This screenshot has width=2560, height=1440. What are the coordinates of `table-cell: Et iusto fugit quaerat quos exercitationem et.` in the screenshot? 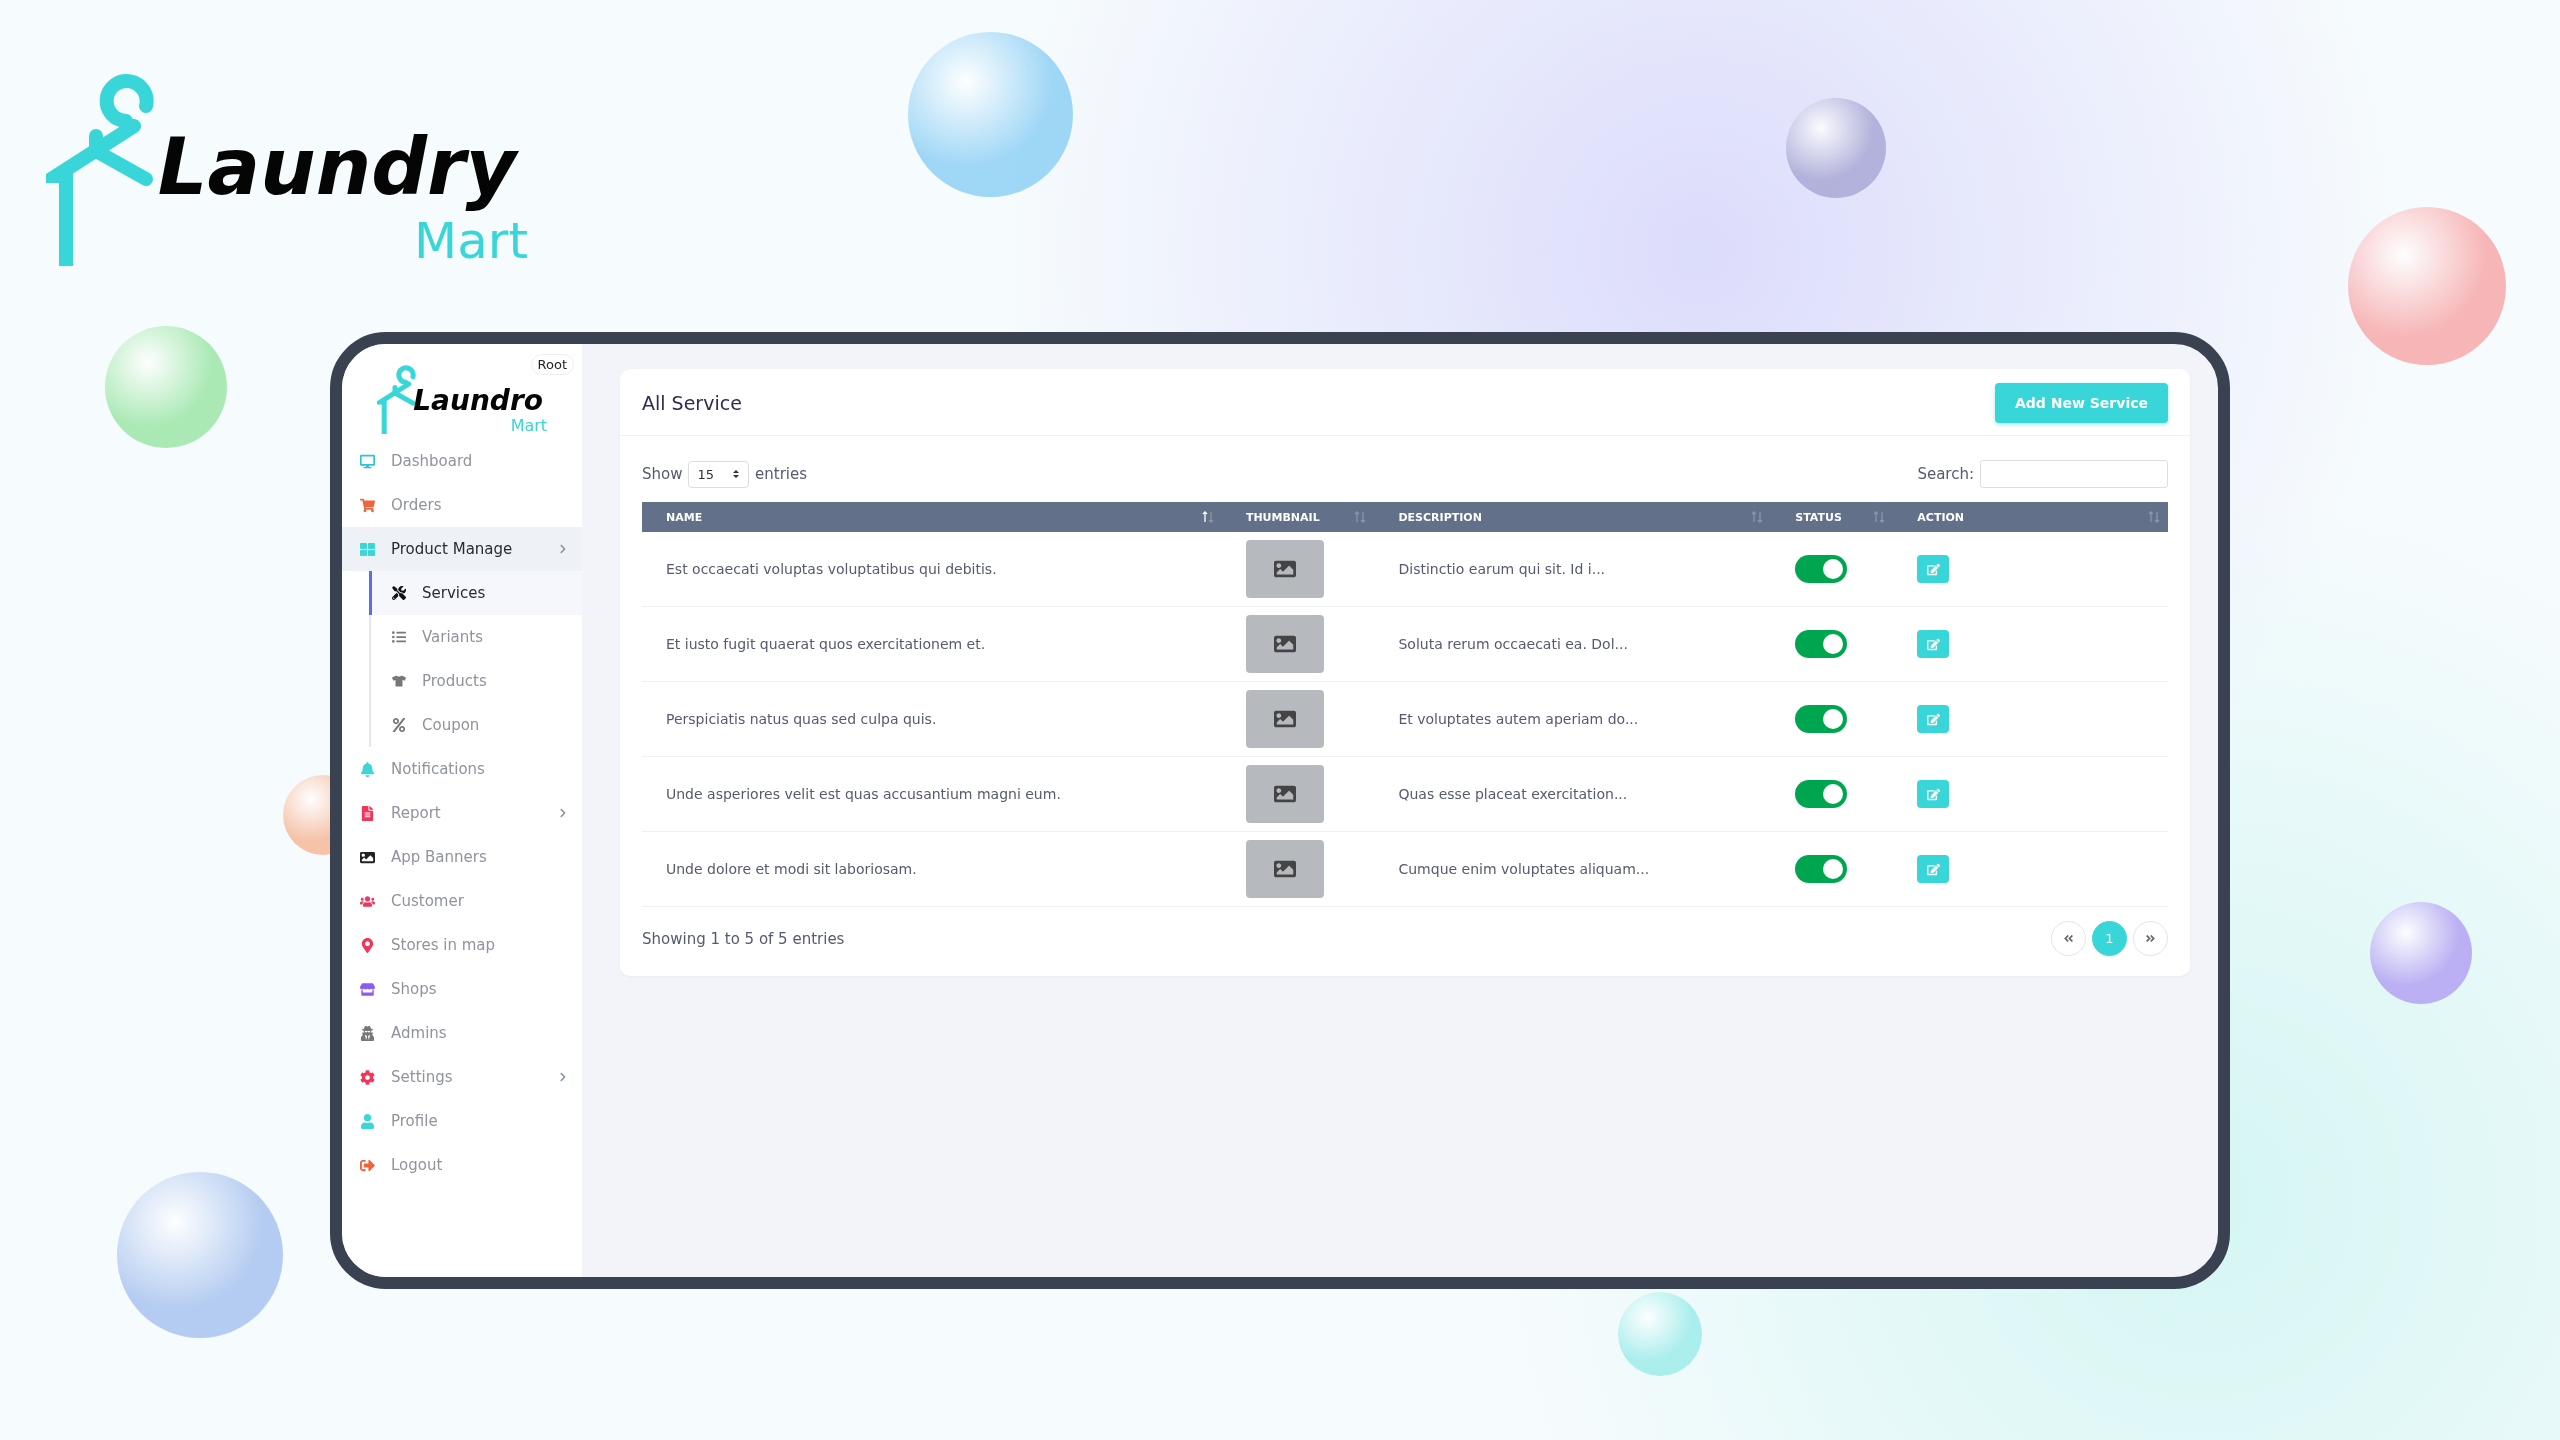 It's located at (932, 644).